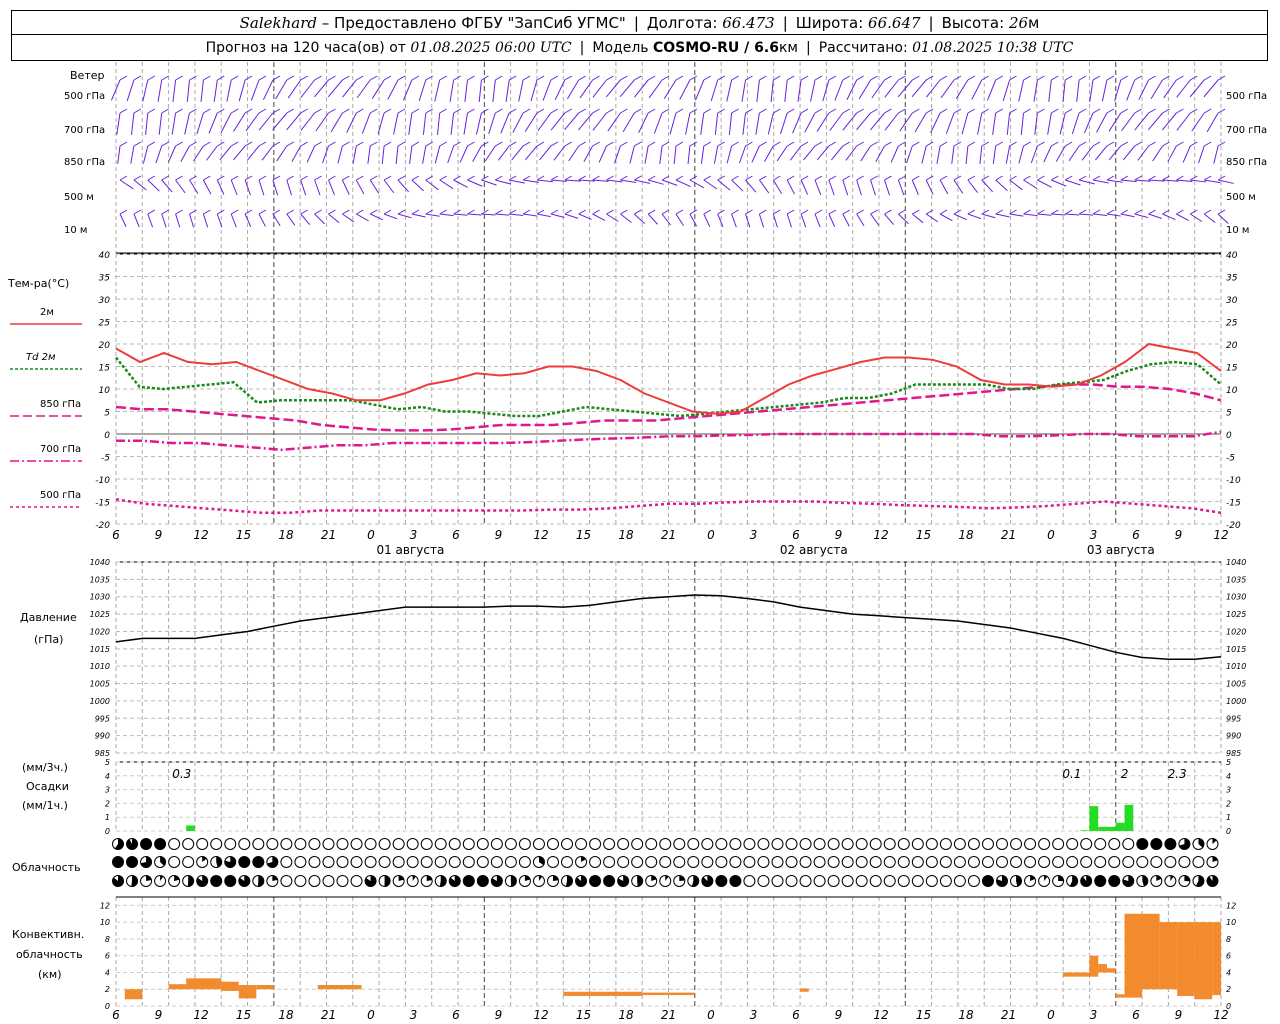 This screenshot has height=1024, width=1280. What do you see at coordinates (1228, 817) in the screenshot?
I see `prec-ytick-right: 1` at bounding box center [1228, 817].